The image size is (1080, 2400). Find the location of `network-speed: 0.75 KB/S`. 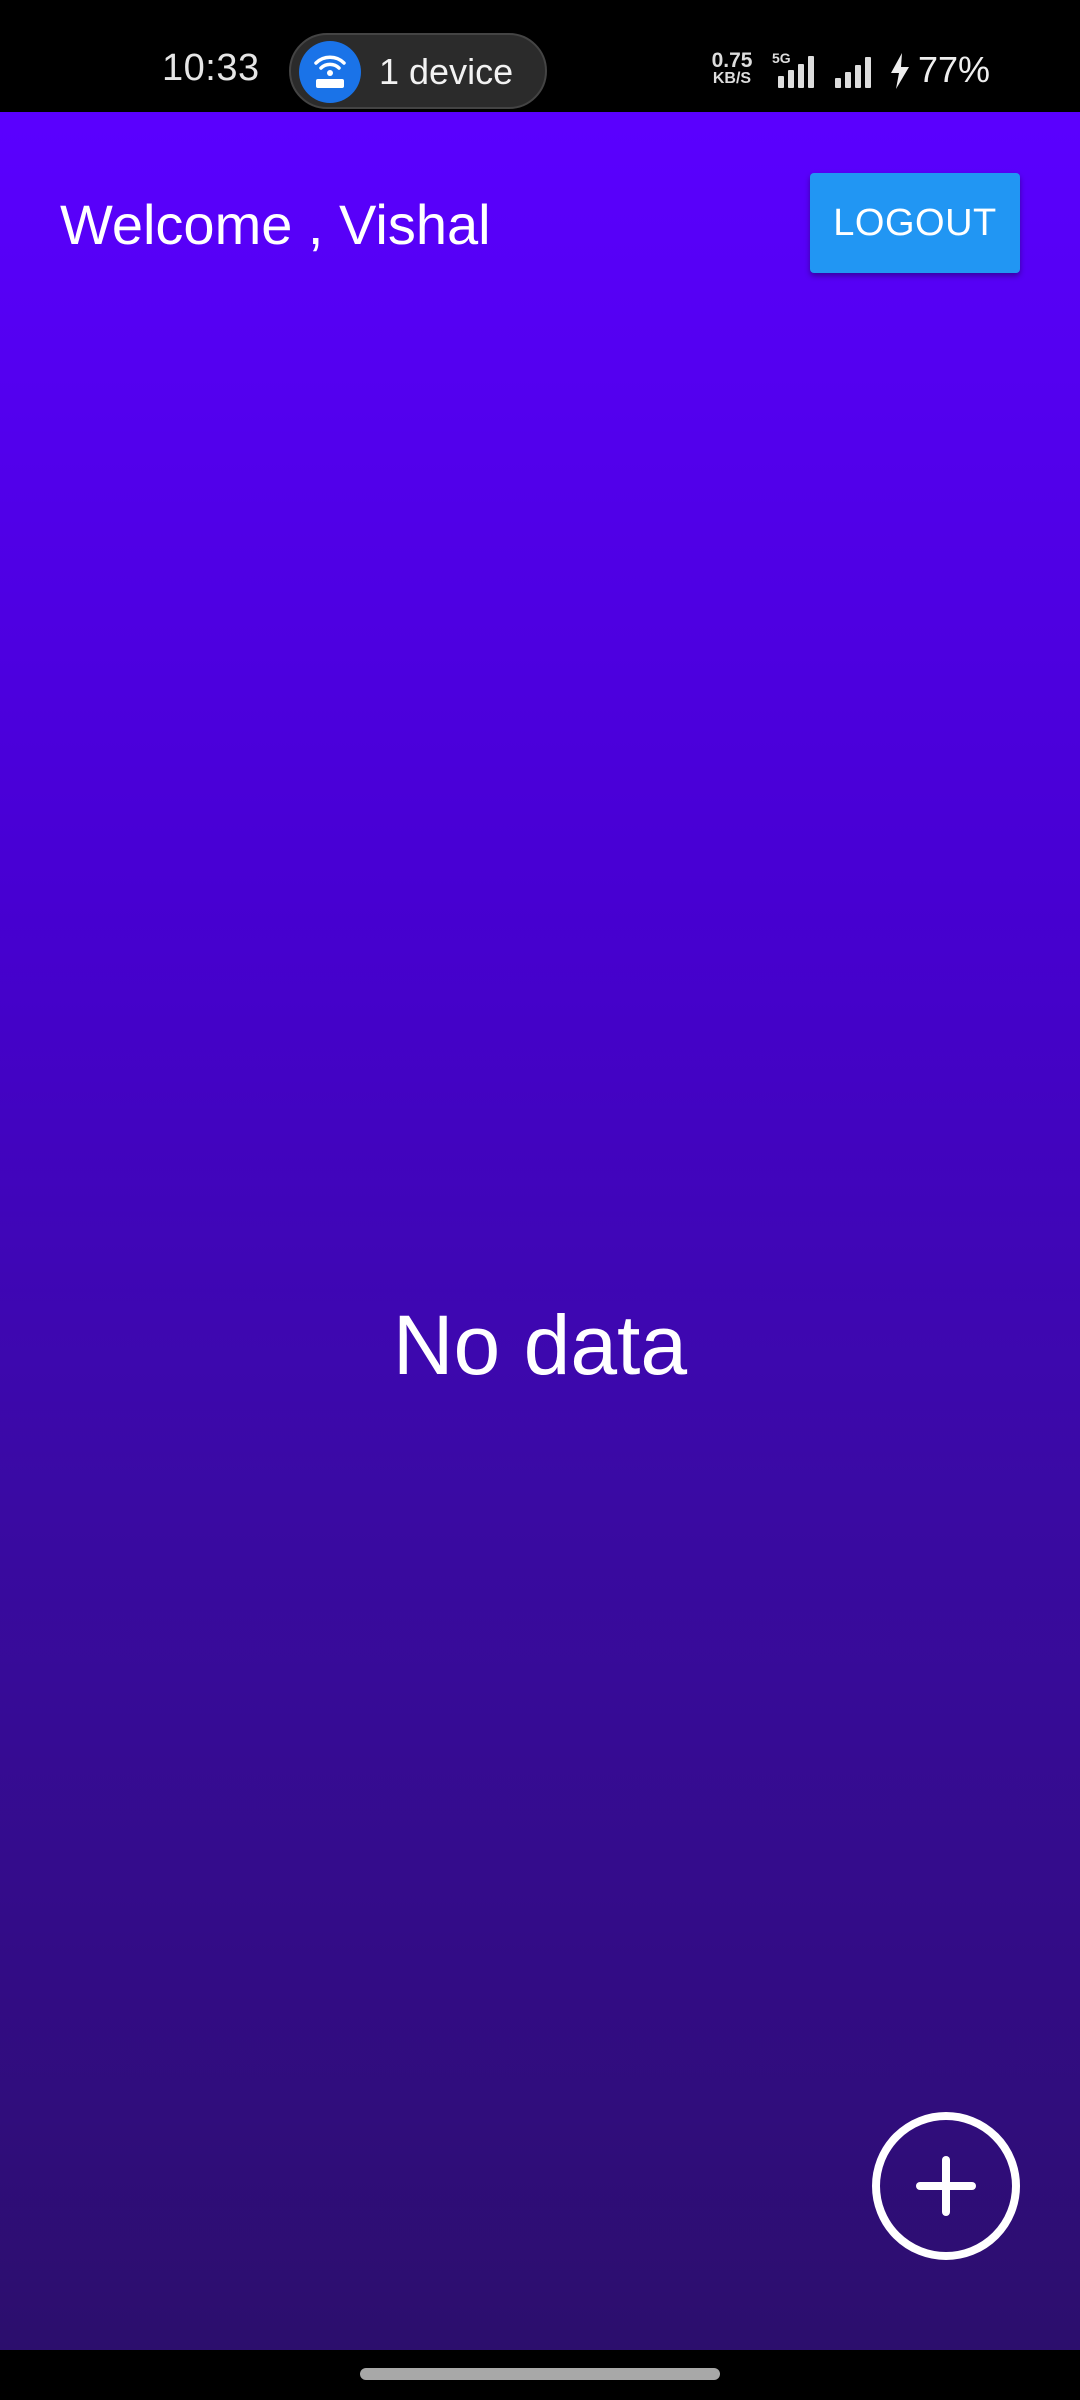

network-speed: 0.75 KB/S is located at coordinates (732, 68).